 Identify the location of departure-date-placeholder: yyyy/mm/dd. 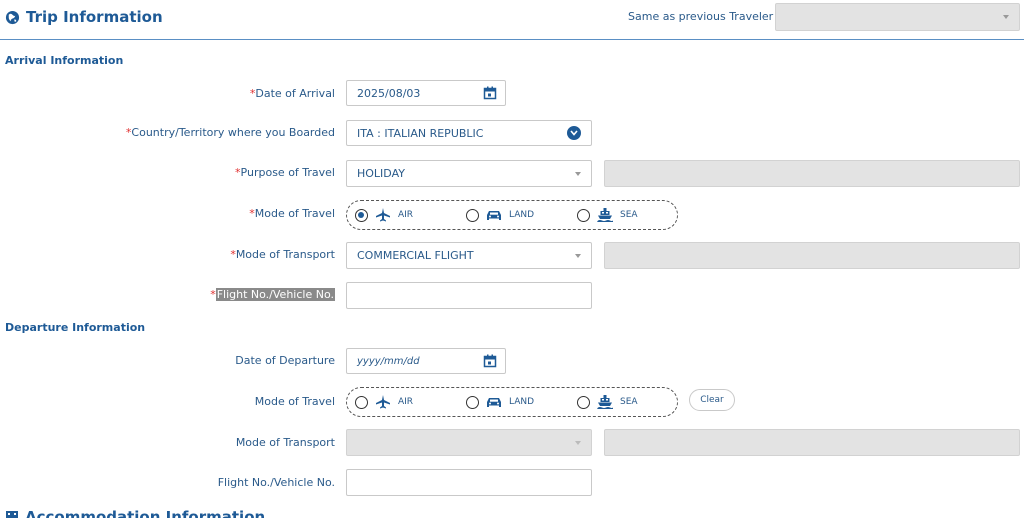
(388, 361).